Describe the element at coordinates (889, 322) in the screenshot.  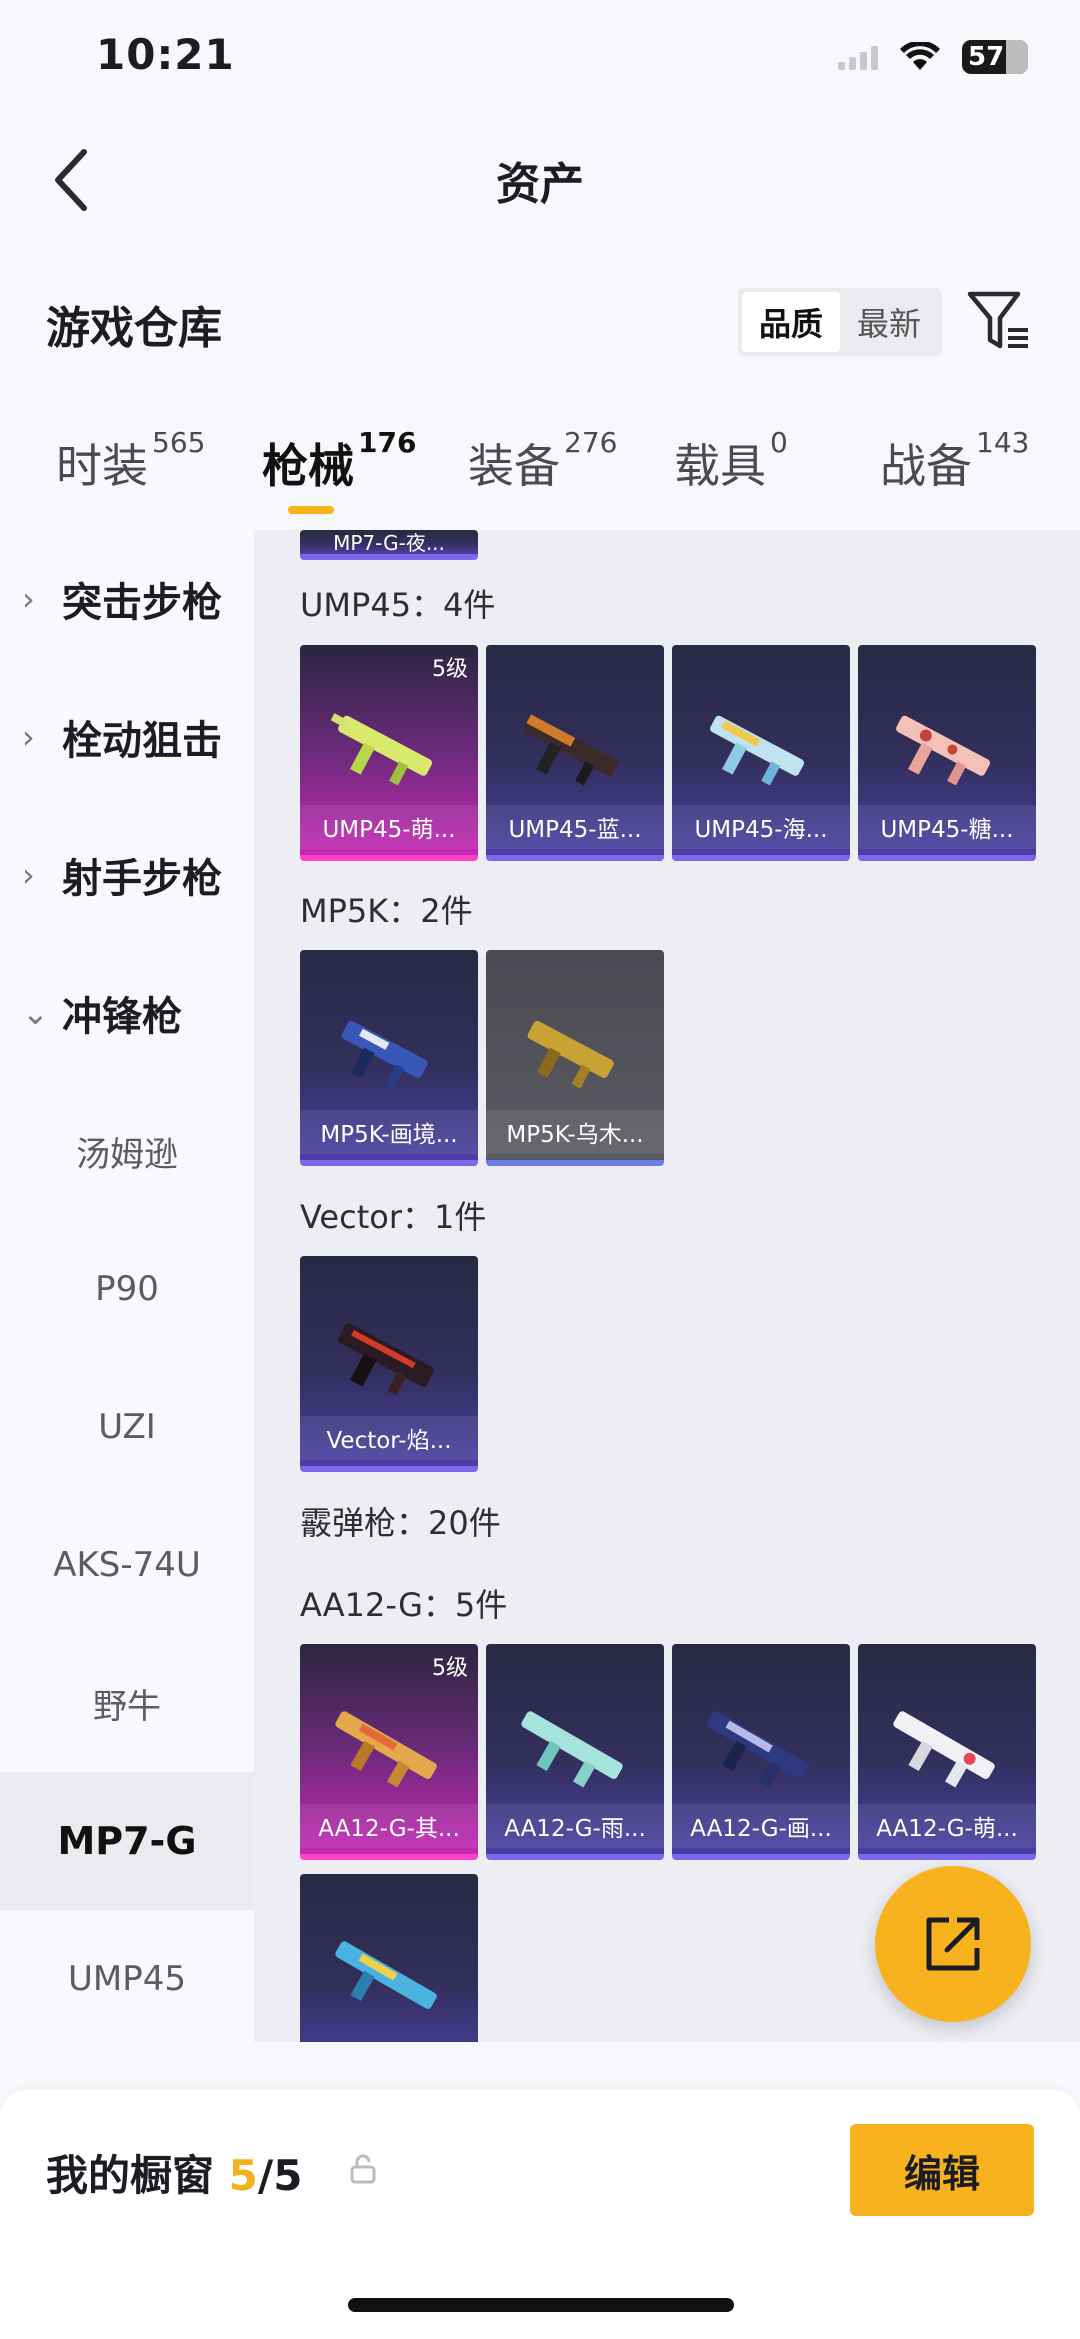
I see `sort-option-latest: 最新` at that location.